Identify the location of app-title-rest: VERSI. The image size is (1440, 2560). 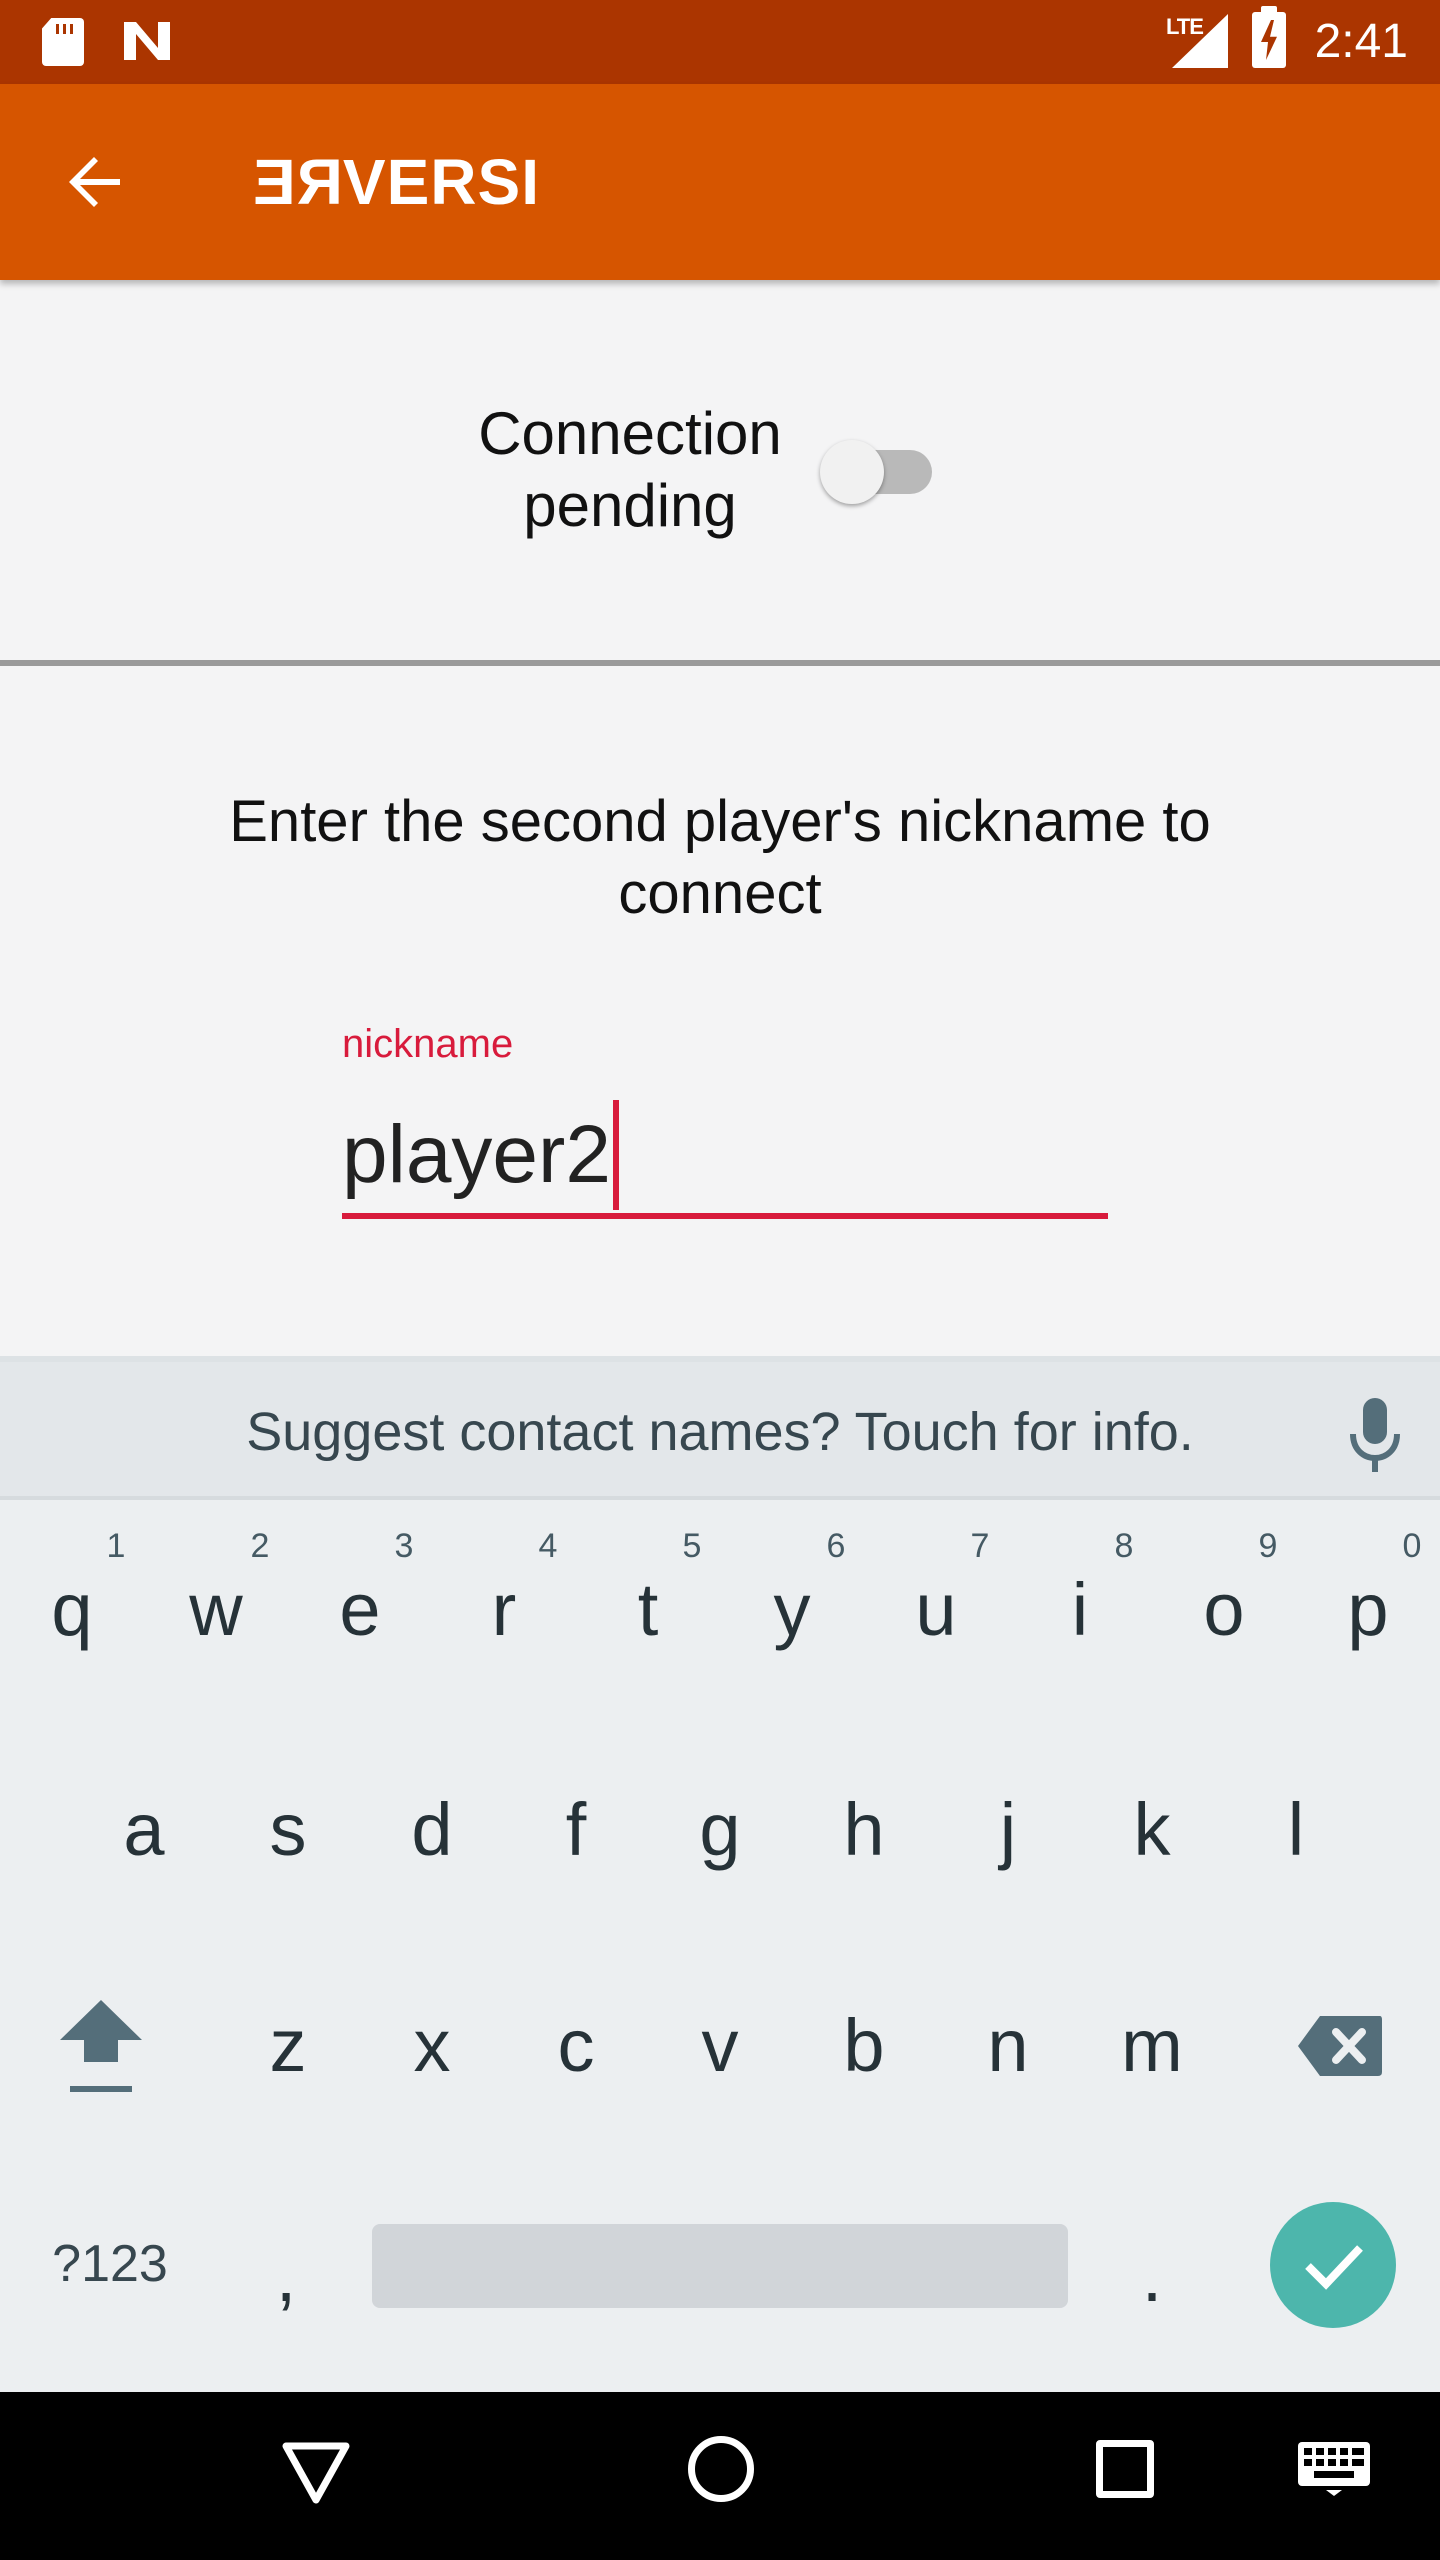
(441, 182).